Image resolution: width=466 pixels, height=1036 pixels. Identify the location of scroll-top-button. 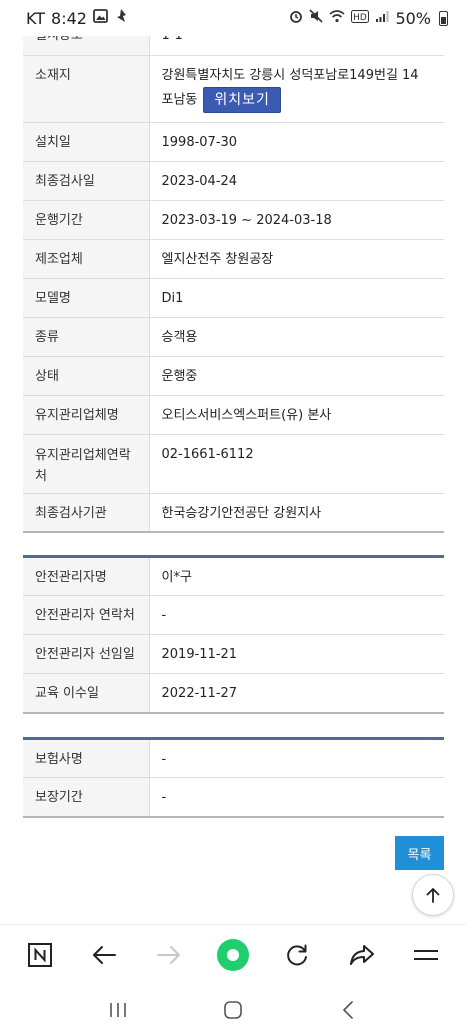
(433, 895).